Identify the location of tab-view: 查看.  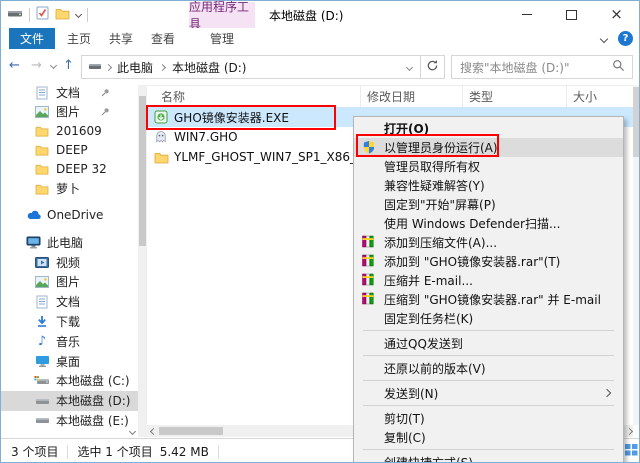
(163, 38).